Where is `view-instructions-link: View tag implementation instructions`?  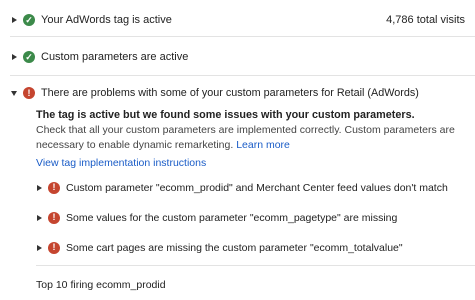 view-instructions-link: View tag implementation instructions is located at coordinates (121, 163).